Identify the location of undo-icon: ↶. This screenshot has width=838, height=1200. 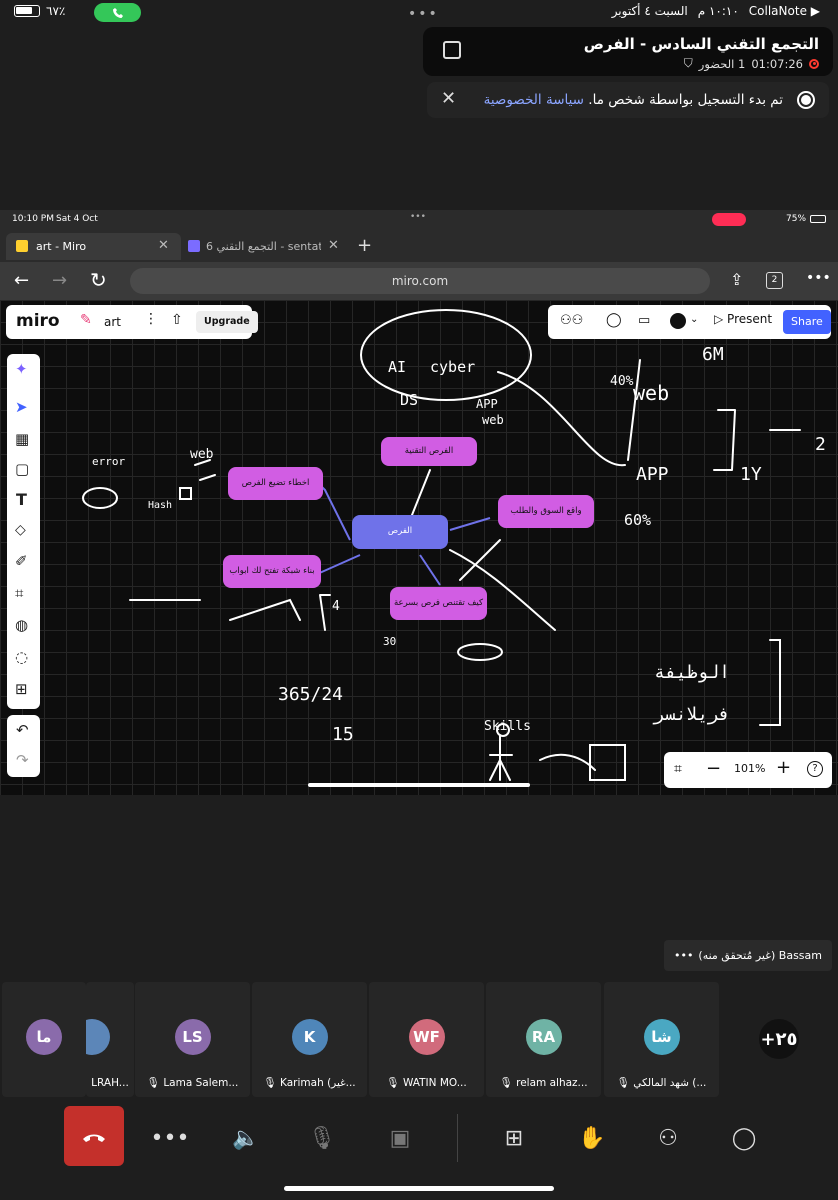
(22, 730).